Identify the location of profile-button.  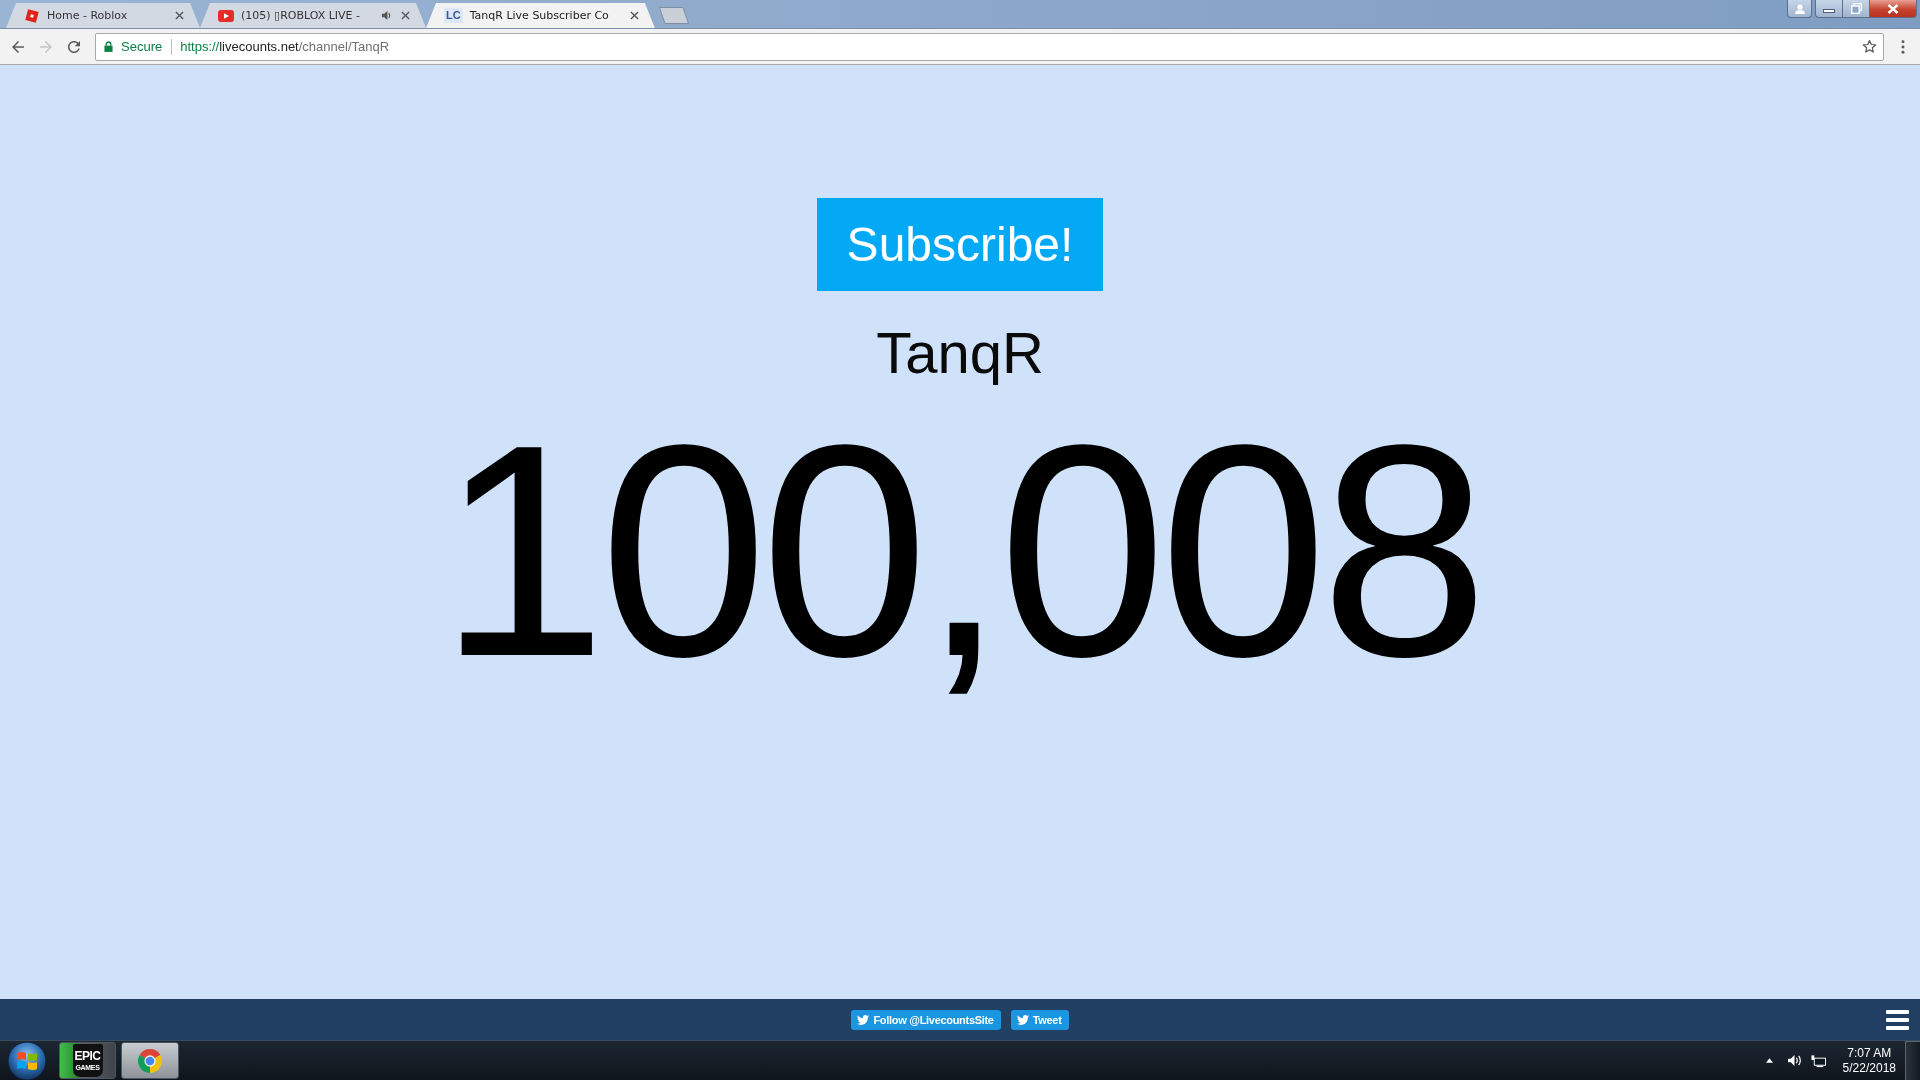
(1799, 9).